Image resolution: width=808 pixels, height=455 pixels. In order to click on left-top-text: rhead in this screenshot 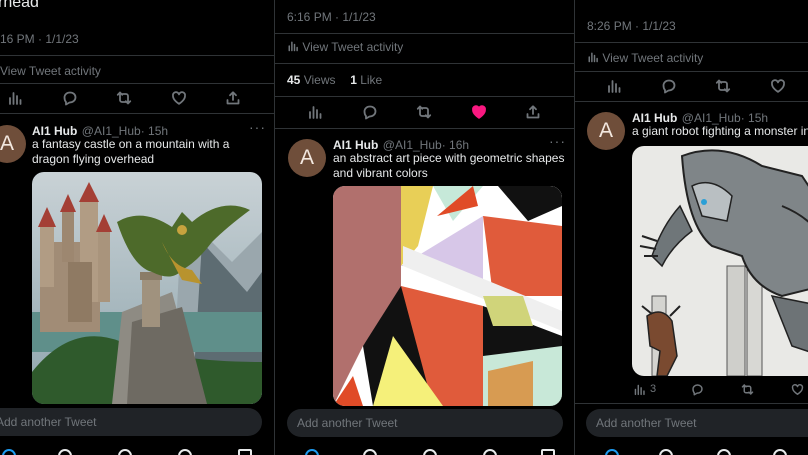, I will do `click(19, 5)`.